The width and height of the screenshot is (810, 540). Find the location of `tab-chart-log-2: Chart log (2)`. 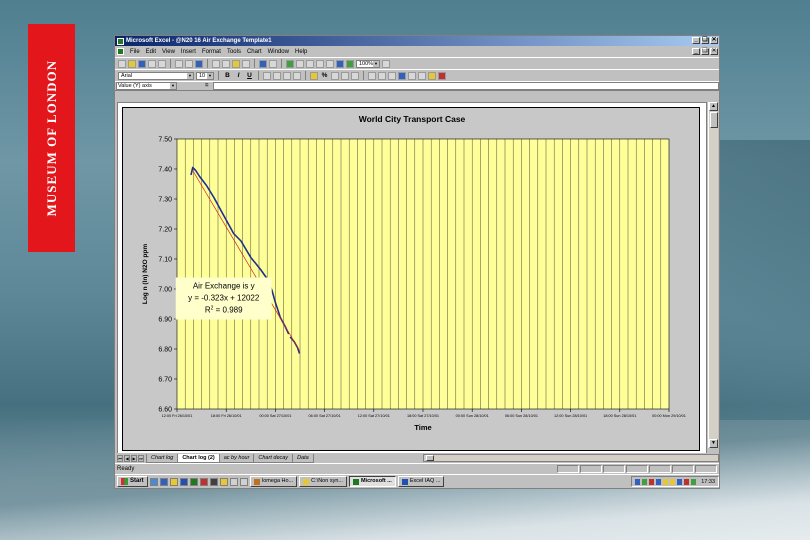

tab-chart-log-2: Chart log (2) is located at coordinates (198, 458).